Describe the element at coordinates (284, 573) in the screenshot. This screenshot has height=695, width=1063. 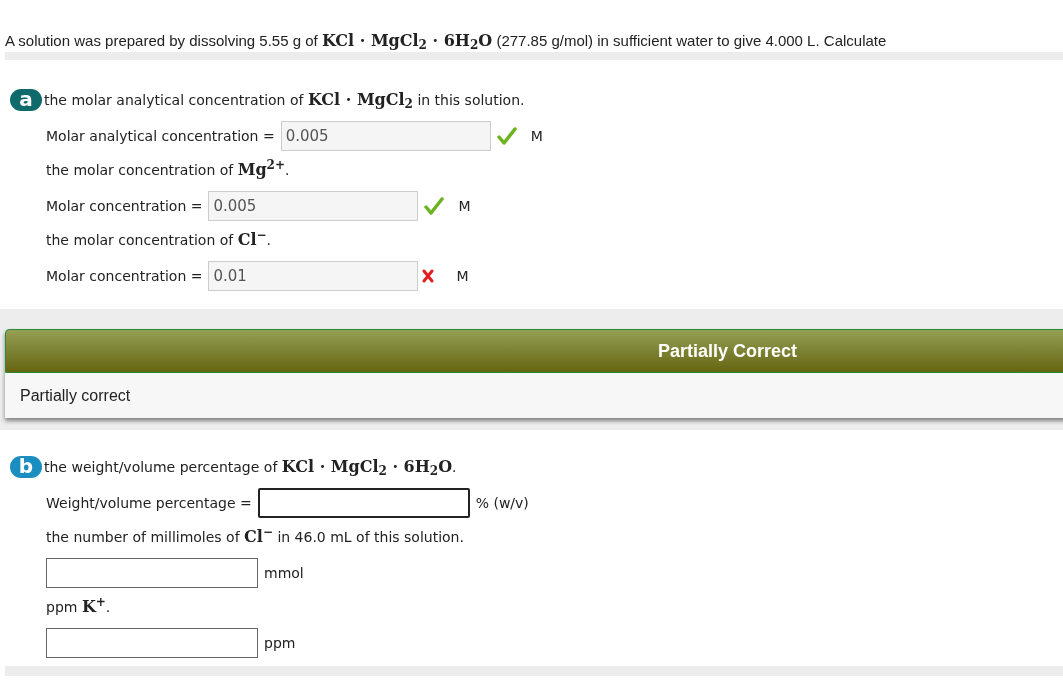
I see `unit-label: mmol` at that location.